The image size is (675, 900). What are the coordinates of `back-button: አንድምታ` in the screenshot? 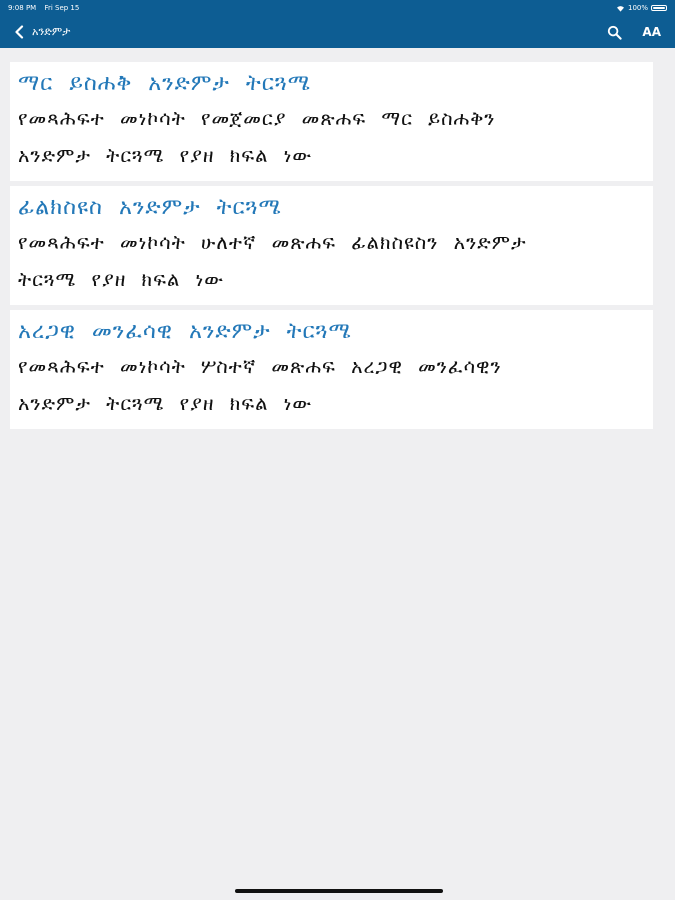 It's located at (42, 32).